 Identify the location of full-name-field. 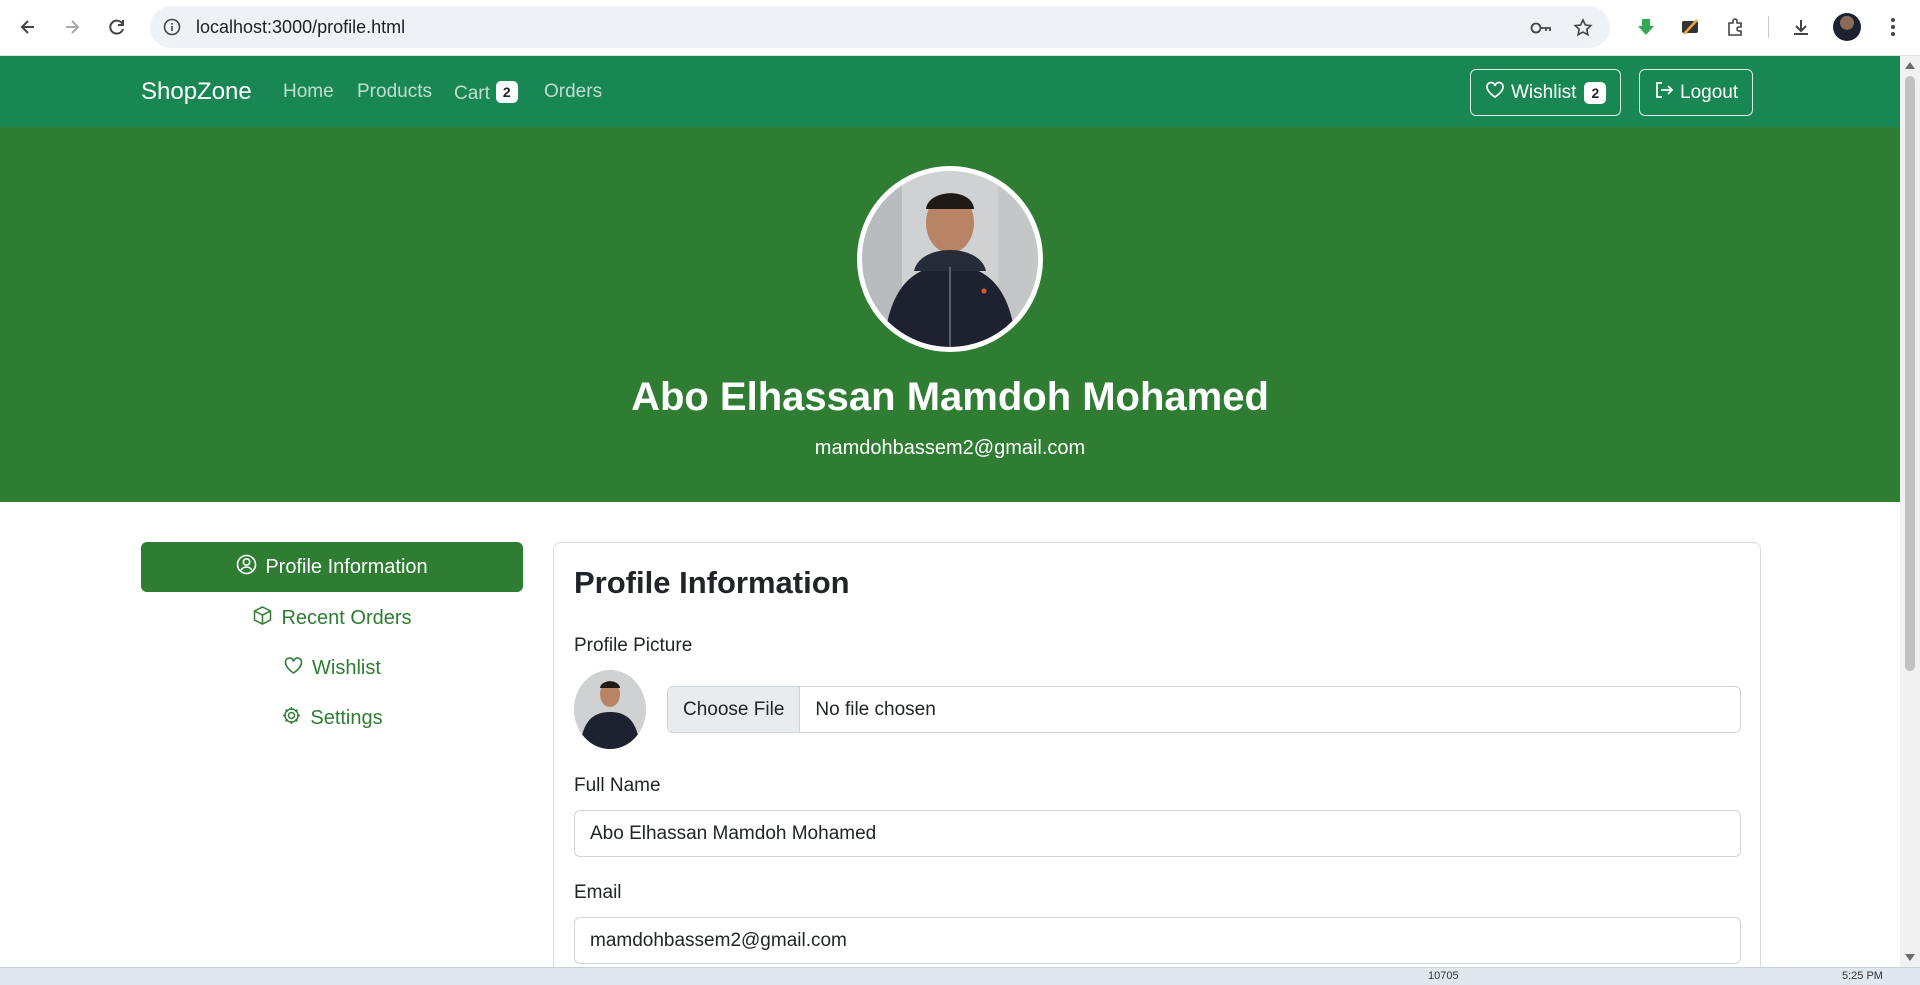
(1157, 833).